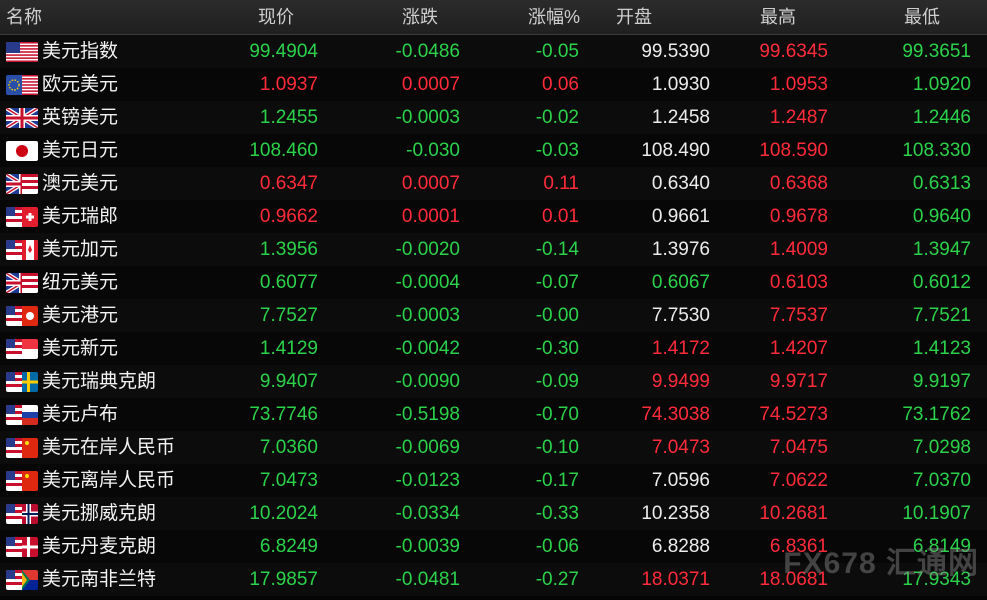 Image resolution: width=987 pixels, height=600 pixels. What do you see at coordinates (680, 348) in the screenshot?
I see `open-cell: 1.4172` at bounding box center [680, 348].